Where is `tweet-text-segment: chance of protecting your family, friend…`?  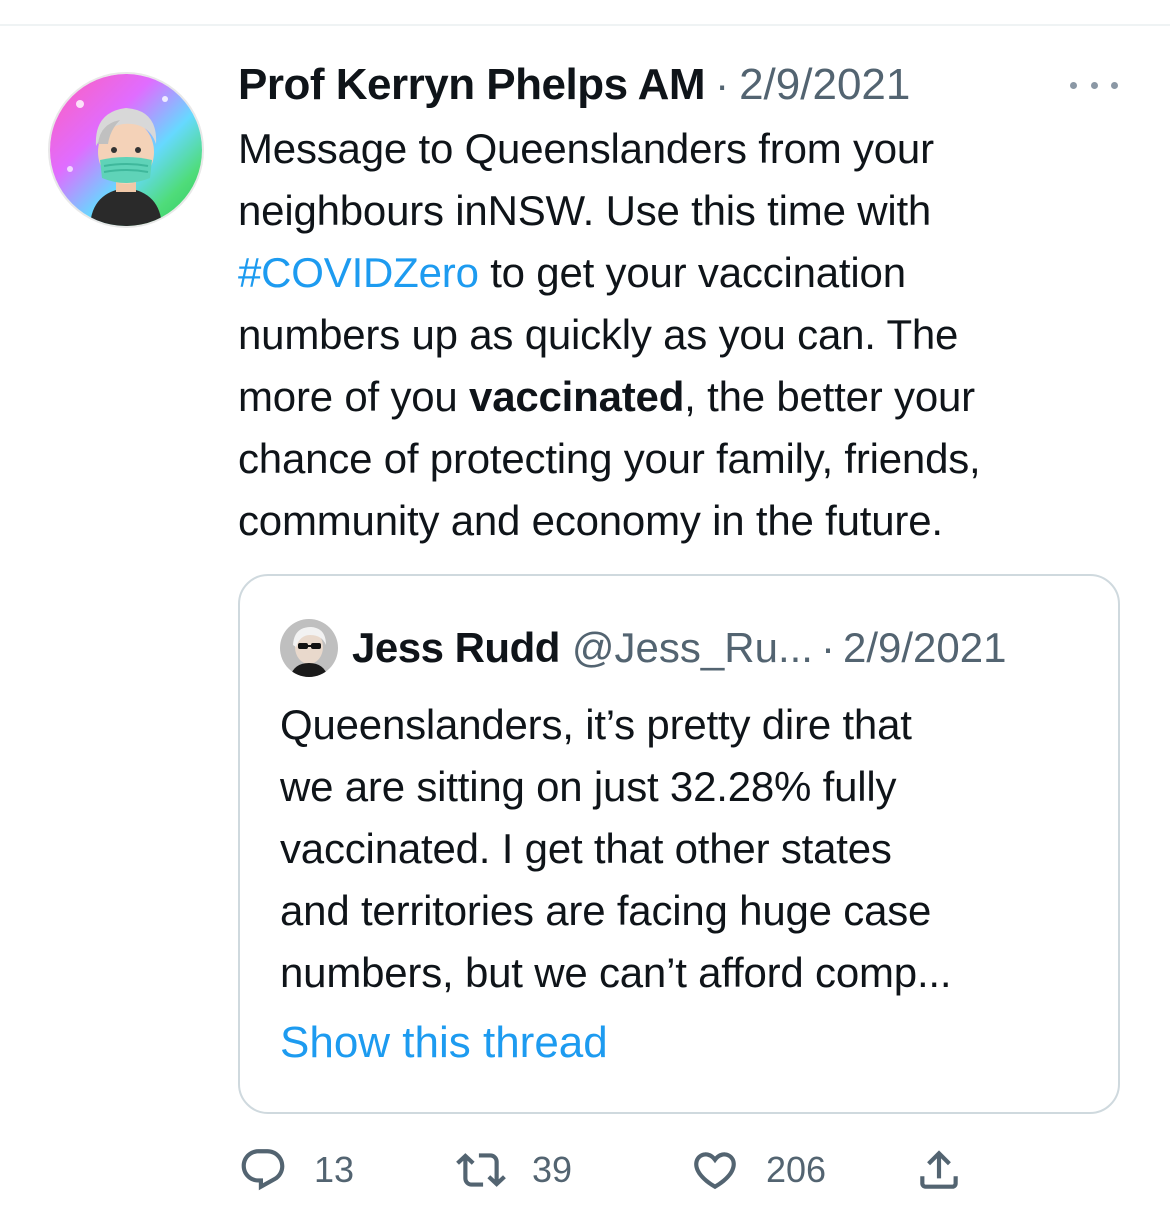 tweet-text-segment: chance of protecting your family, friend… is located at coordinates (609, 458).